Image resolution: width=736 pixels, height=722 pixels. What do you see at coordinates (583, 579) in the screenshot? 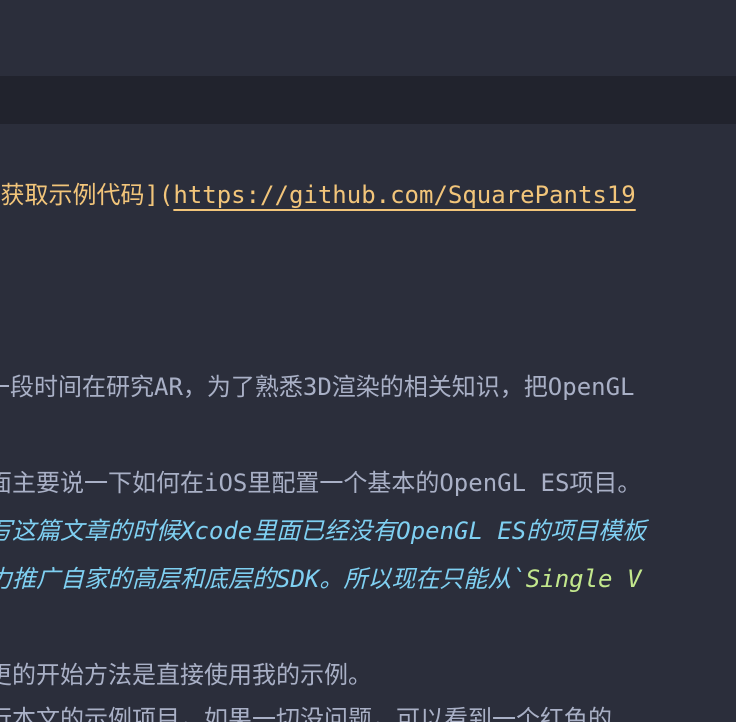
I see `inline-code: Single V` at bounding box center [583, 579].